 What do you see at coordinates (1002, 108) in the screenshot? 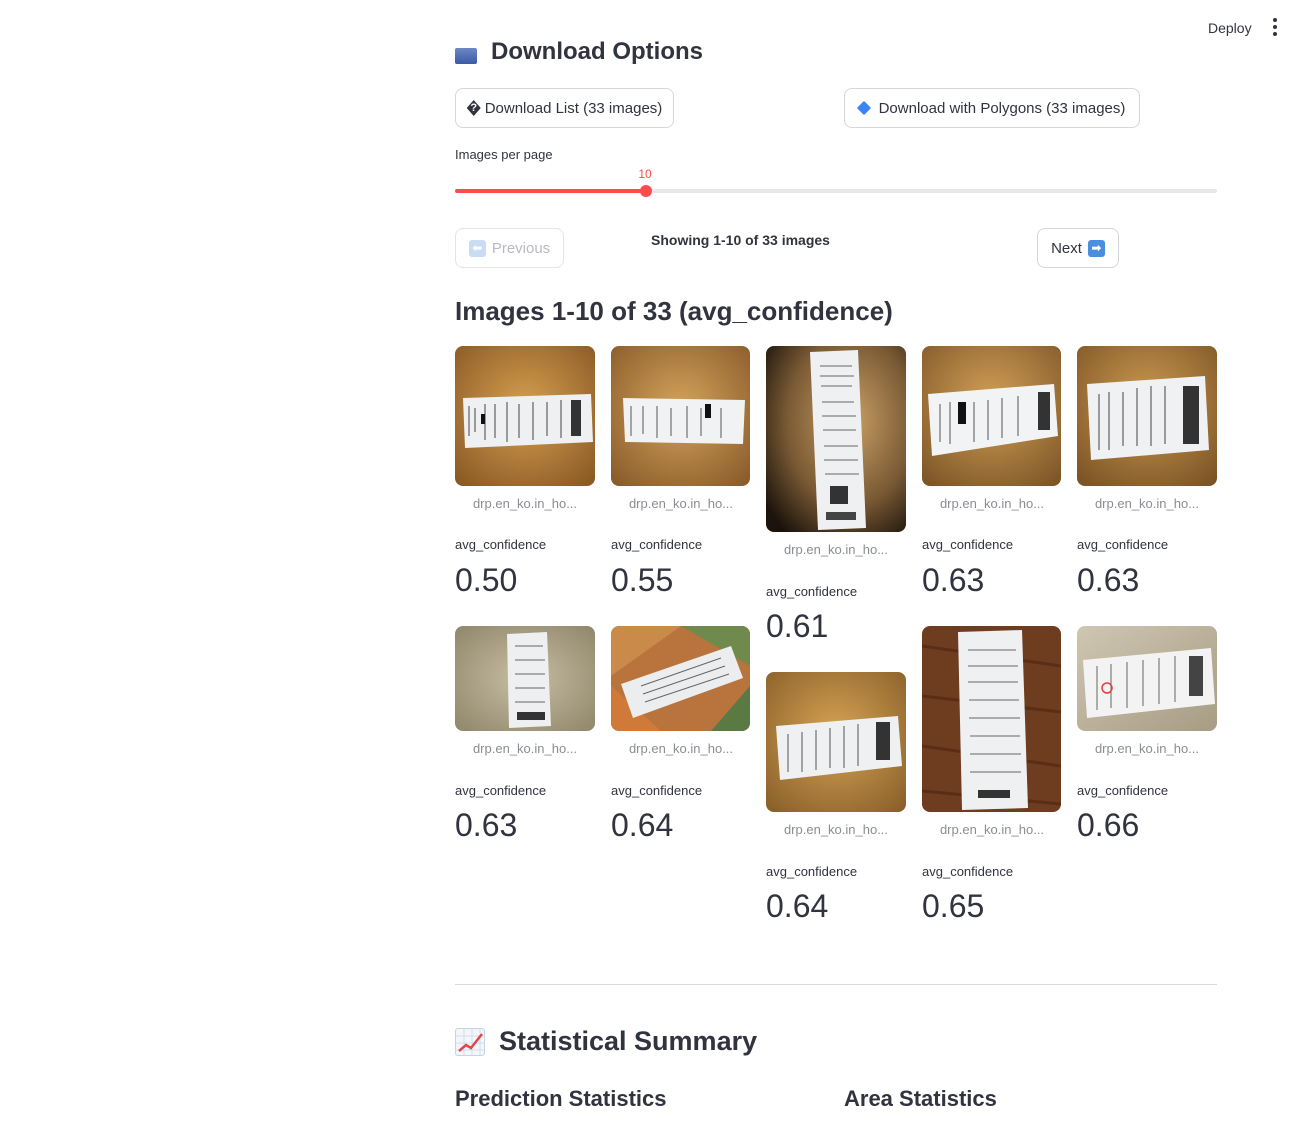
I see `download-polygons-label: Download with Polygons (33 images)` at bounding box center [1002, 108].